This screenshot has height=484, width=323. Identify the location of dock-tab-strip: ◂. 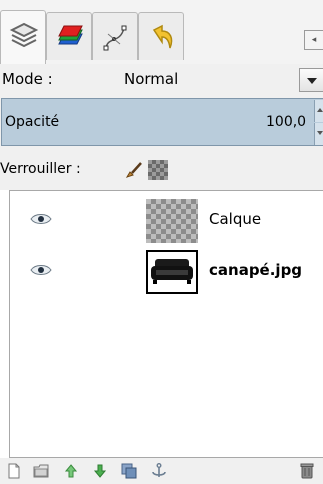
(161, 32).